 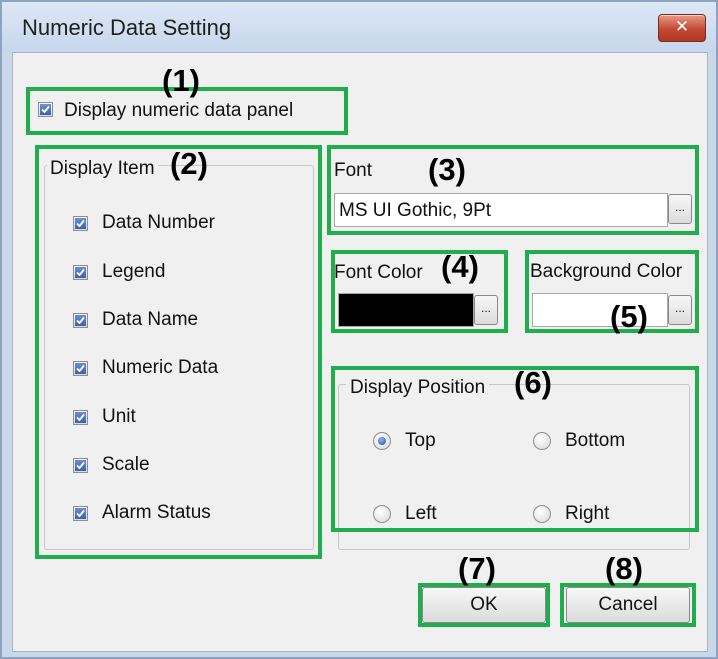 I want to click on ok-button: OK, so click(x=484, y=605).